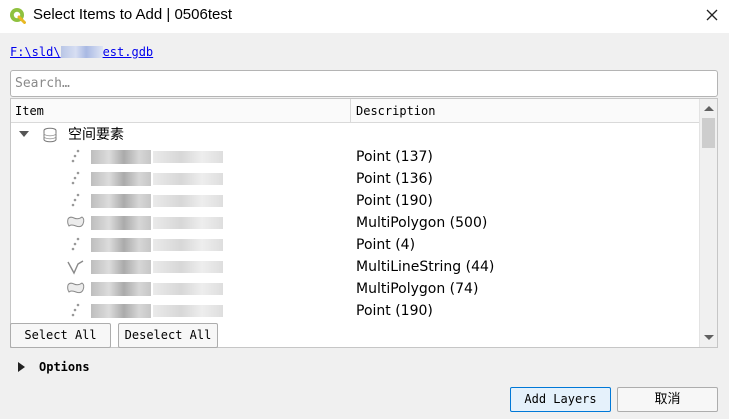 The image size is (729, 419). I want to click on scroll-down-arrow-icon, so click(709, 337).